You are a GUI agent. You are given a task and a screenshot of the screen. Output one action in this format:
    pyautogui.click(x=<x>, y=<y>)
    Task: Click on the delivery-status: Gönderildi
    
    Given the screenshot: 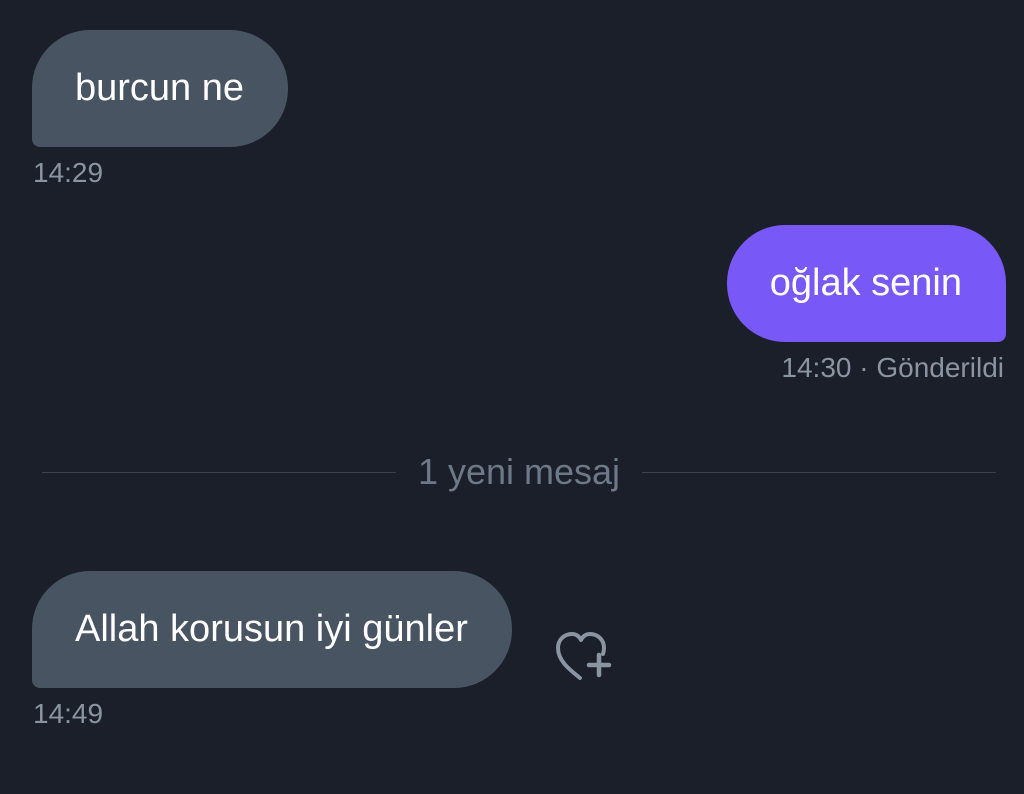 What is the action you would take?
    pyautogui.click(x=940, y=367)
    